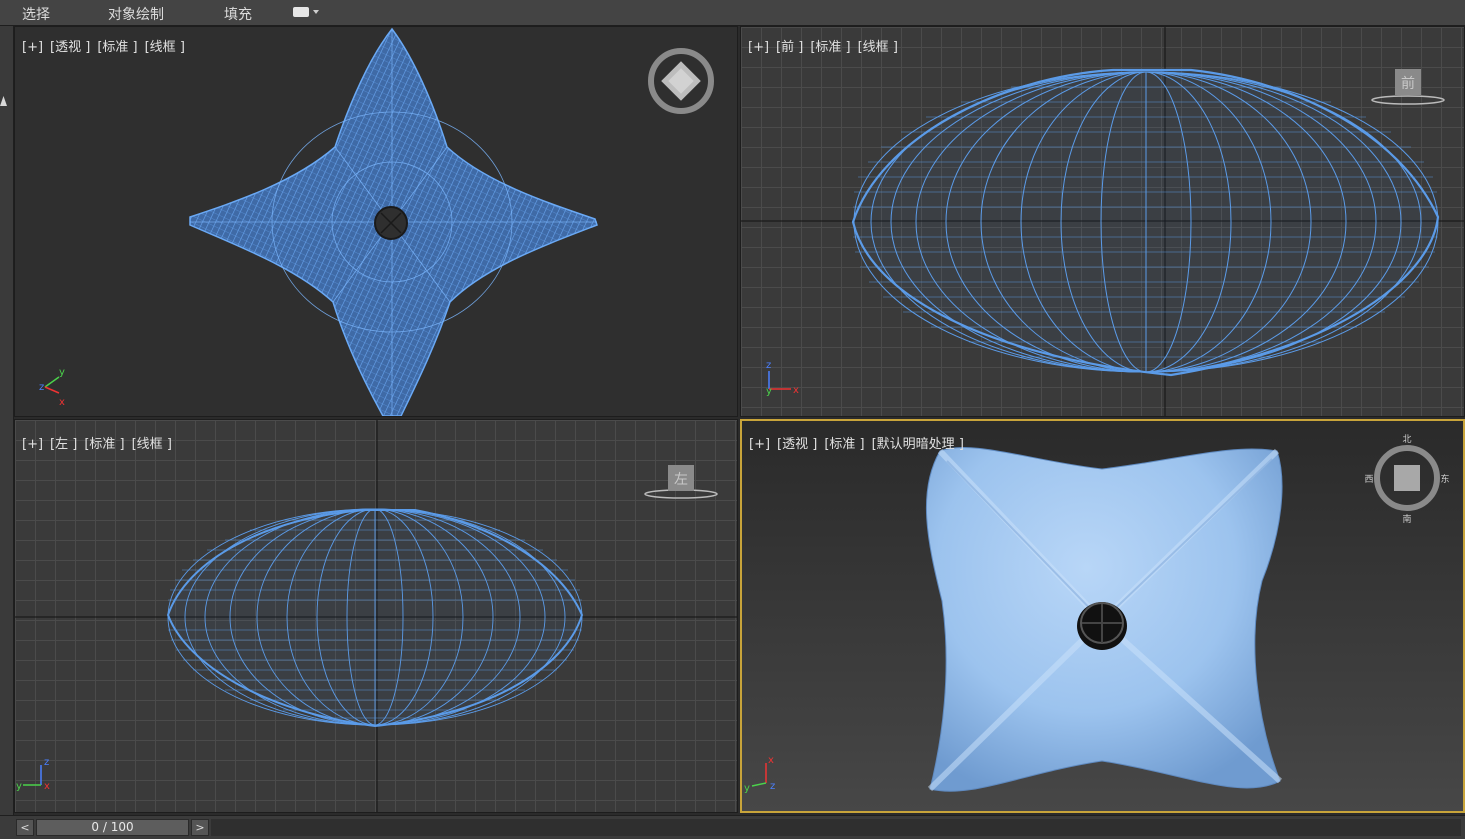 Image resolution: width=1465 pixels, height=839 pixels. Describe the element at coordinates (36, 14) in the screenshot. I see `menu-select: 选择` at that location.